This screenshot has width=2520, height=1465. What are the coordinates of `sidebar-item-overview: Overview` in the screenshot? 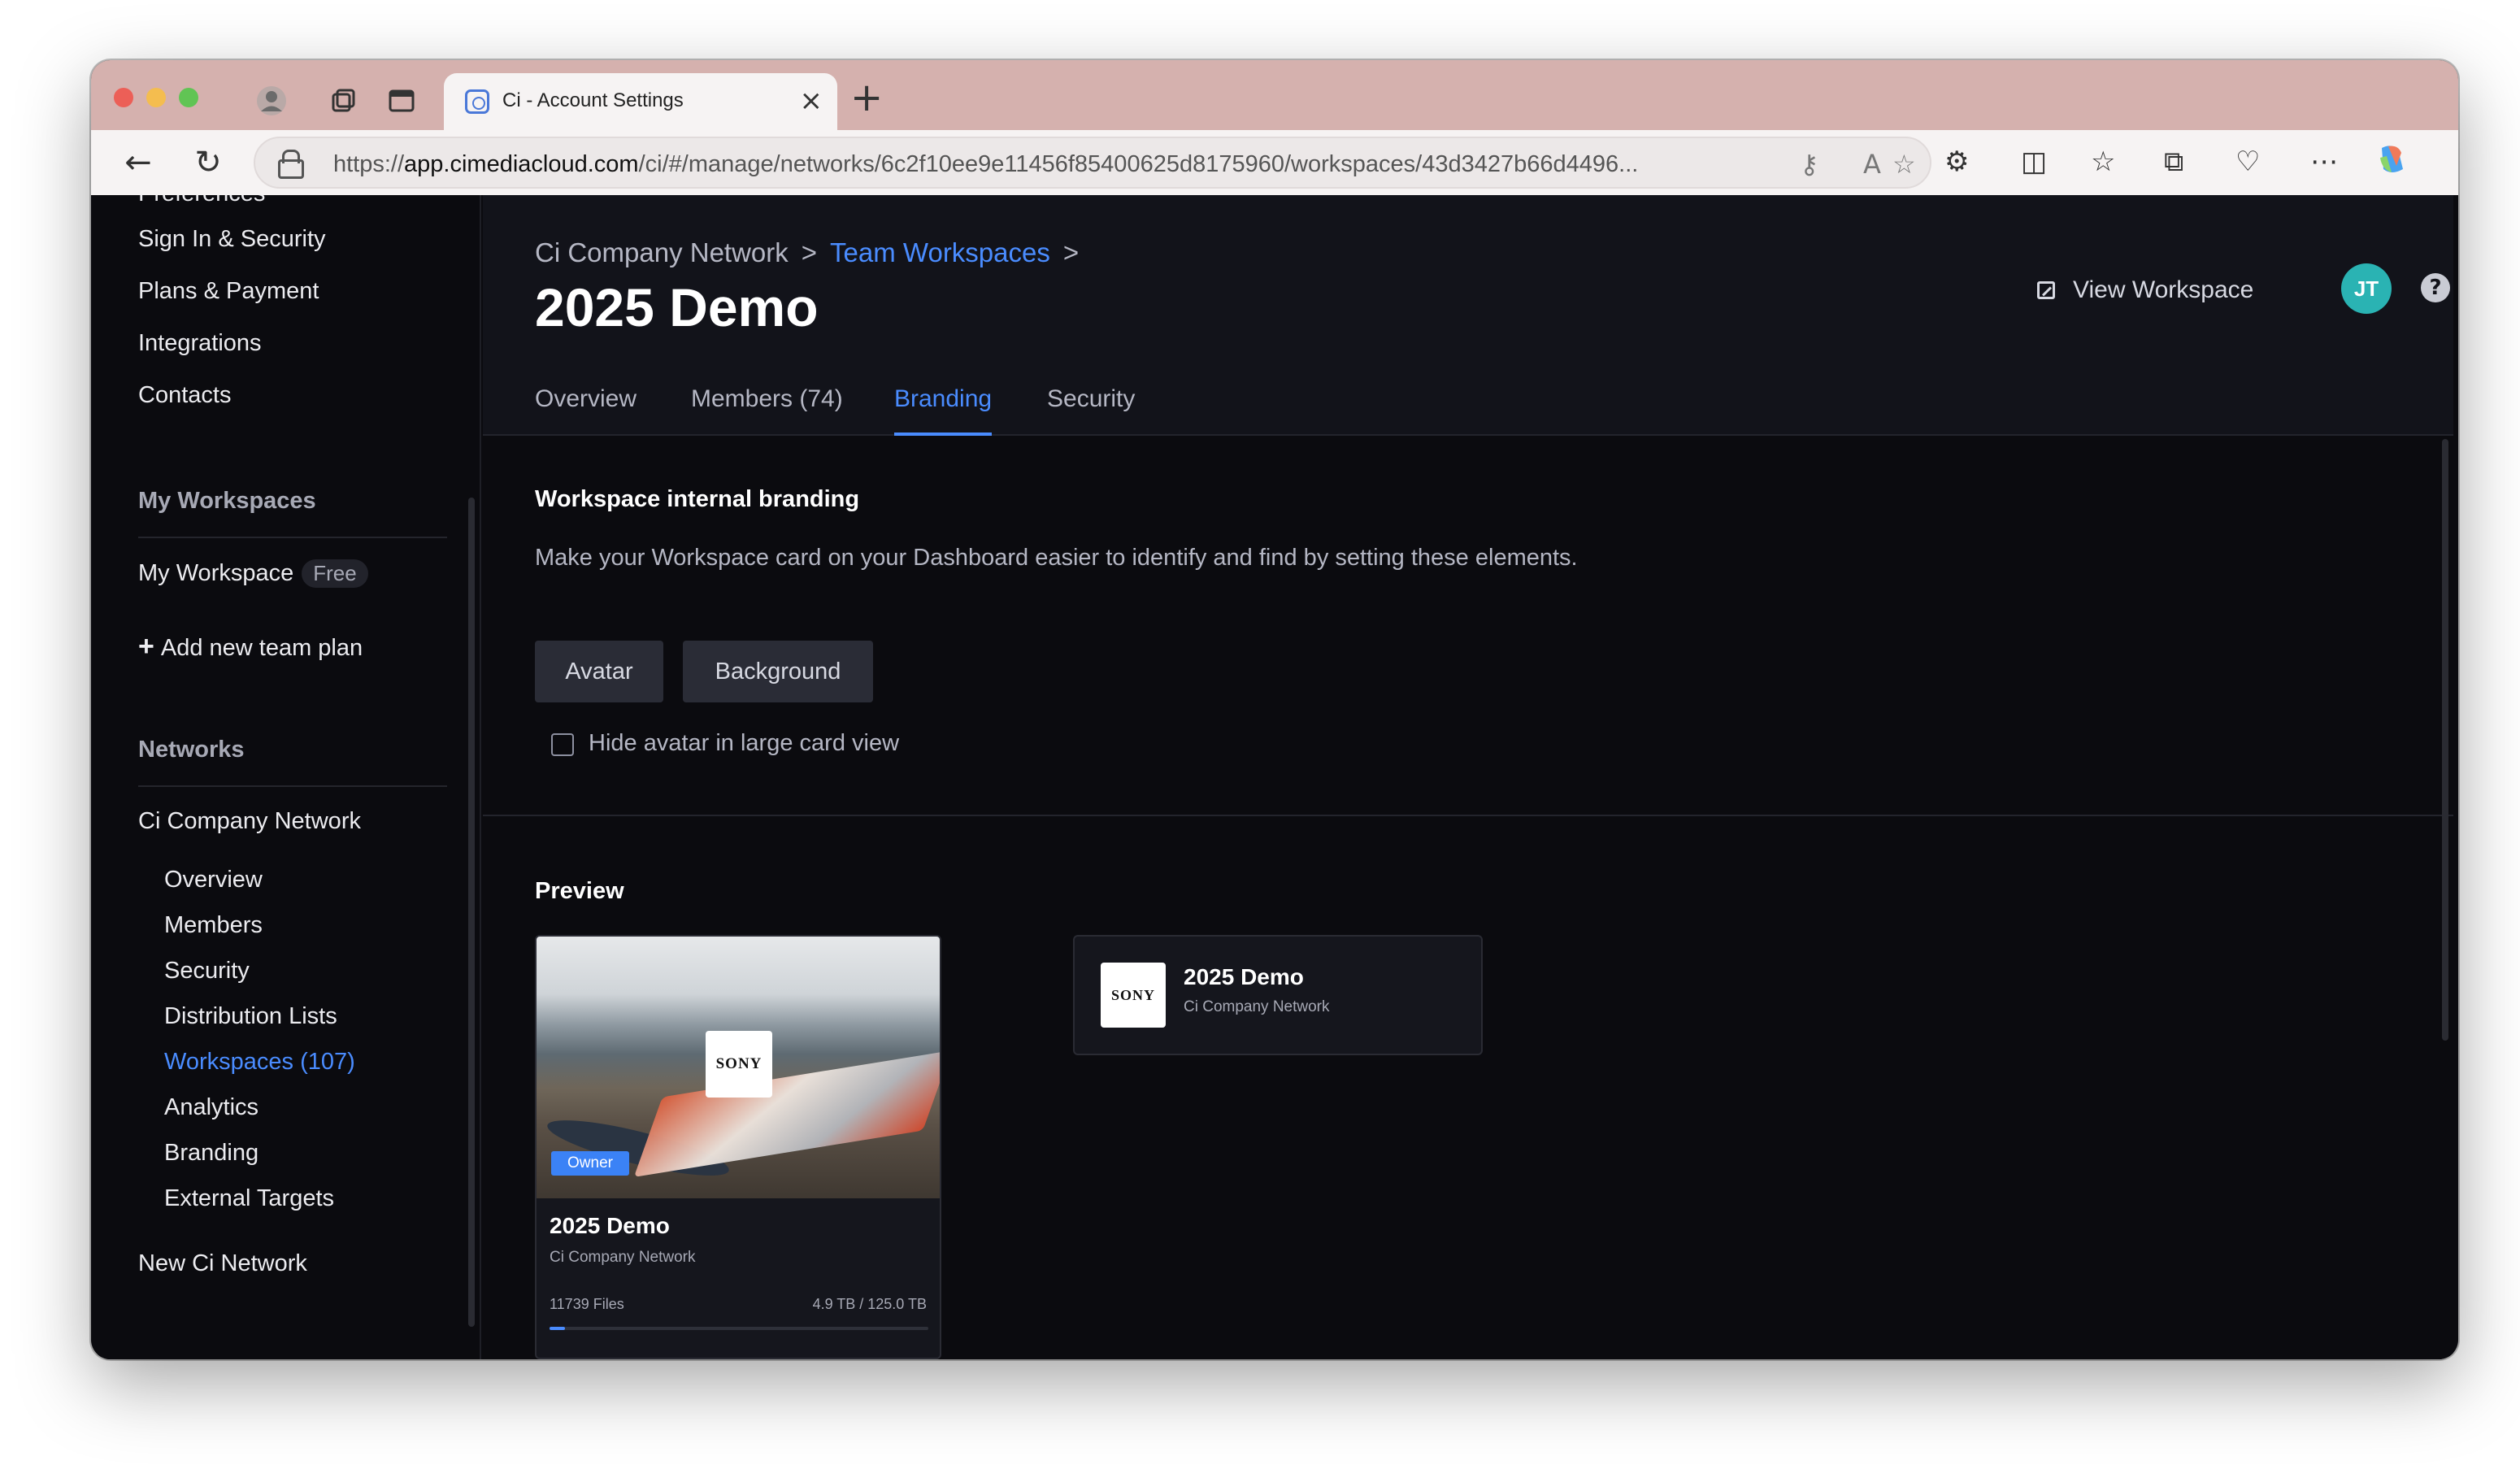 It's located at (213, 880).